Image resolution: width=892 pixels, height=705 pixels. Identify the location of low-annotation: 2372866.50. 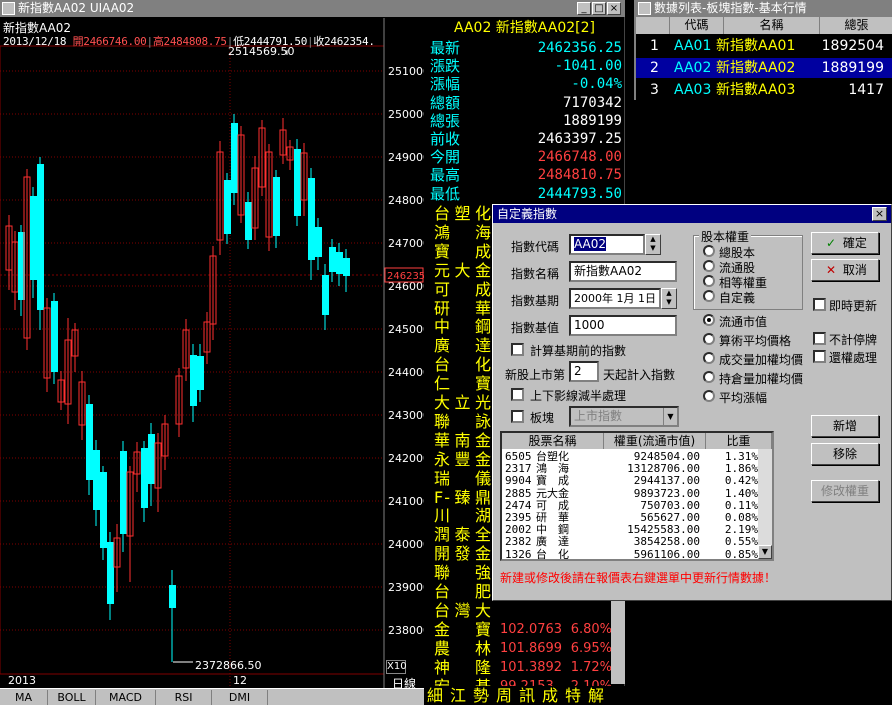
(228, 665).